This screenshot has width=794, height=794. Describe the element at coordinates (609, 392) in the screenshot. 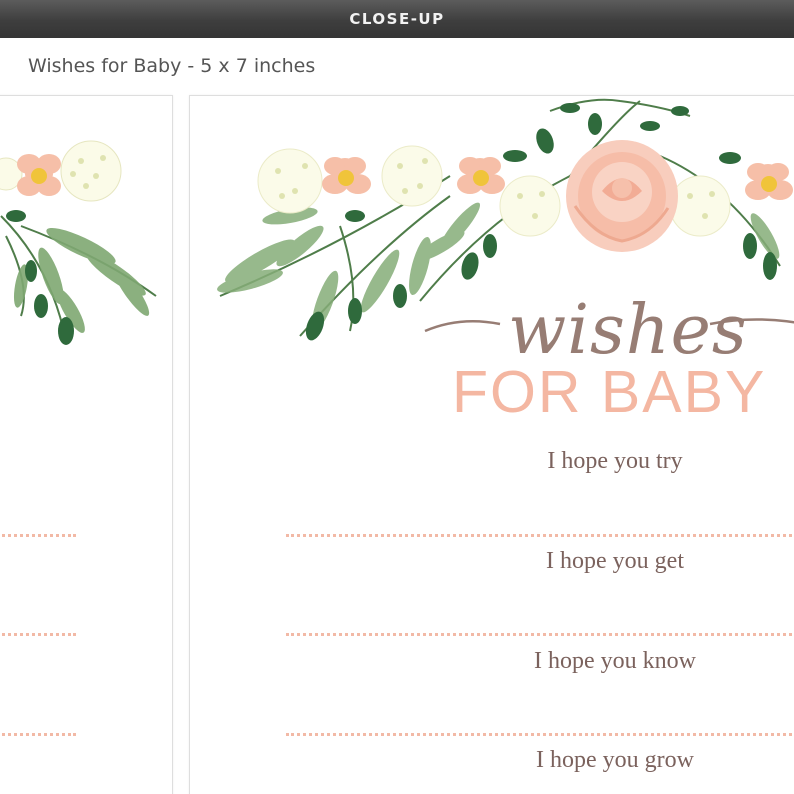

I see `card-title-caps: FOR BABY` at that location.